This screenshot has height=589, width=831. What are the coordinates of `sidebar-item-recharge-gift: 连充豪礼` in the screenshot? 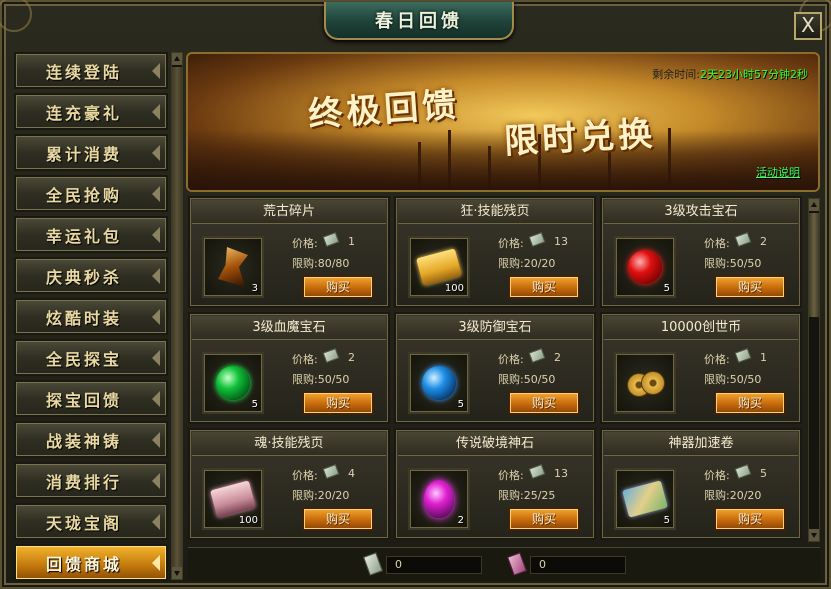 It's located at (91, 111).